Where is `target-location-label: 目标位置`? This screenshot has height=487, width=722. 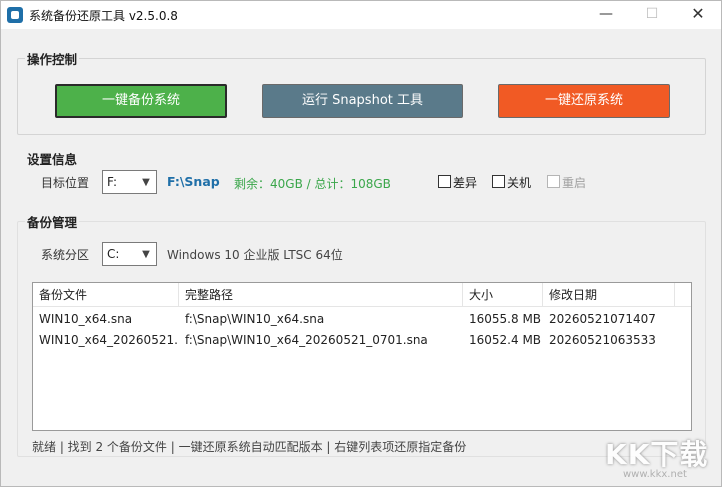 target-location-label: 目标位置 is located at coordinates (65, 183).